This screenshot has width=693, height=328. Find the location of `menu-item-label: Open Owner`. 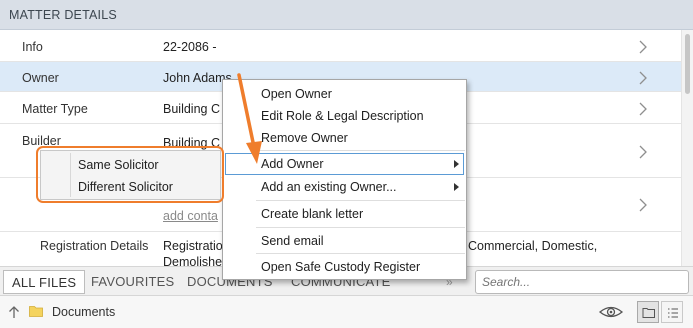

menu-item-label: Open Owner is located at coordinates (296, 94).